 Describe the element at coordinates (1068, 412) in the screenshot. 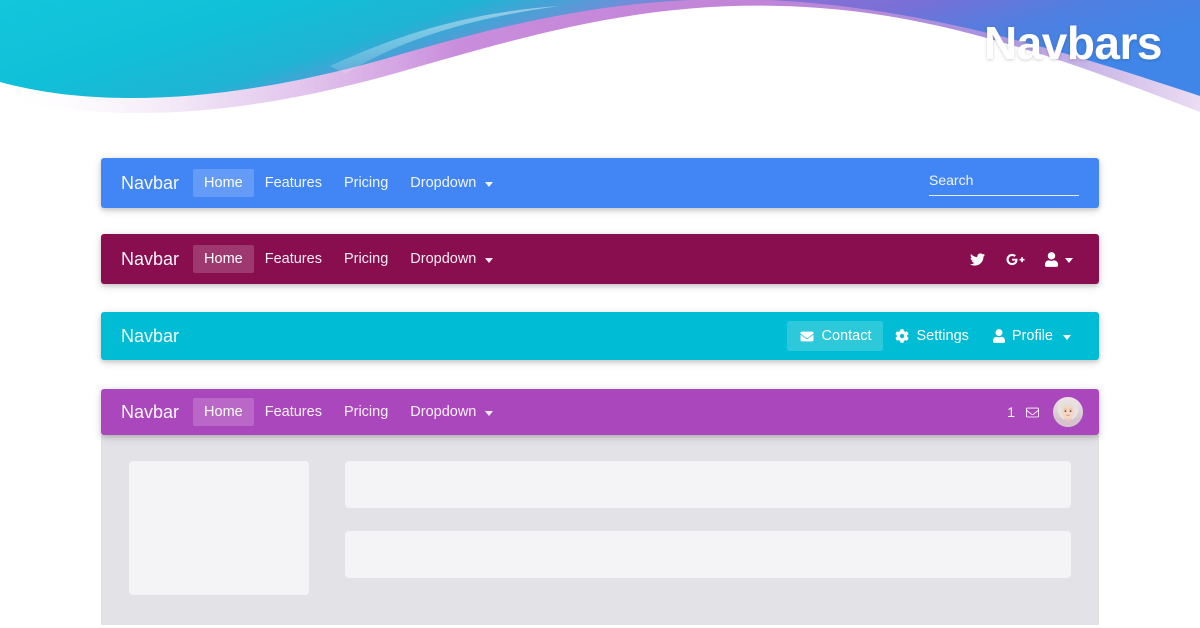

I see `user-avatar` at that location.